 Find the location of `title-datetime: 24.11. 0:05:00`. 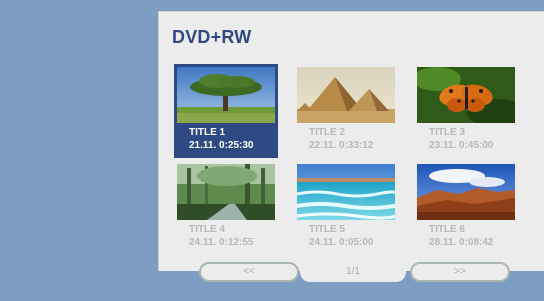

title-datetime: 24.11. 0:05:00 is located at coordinates (341, 242).